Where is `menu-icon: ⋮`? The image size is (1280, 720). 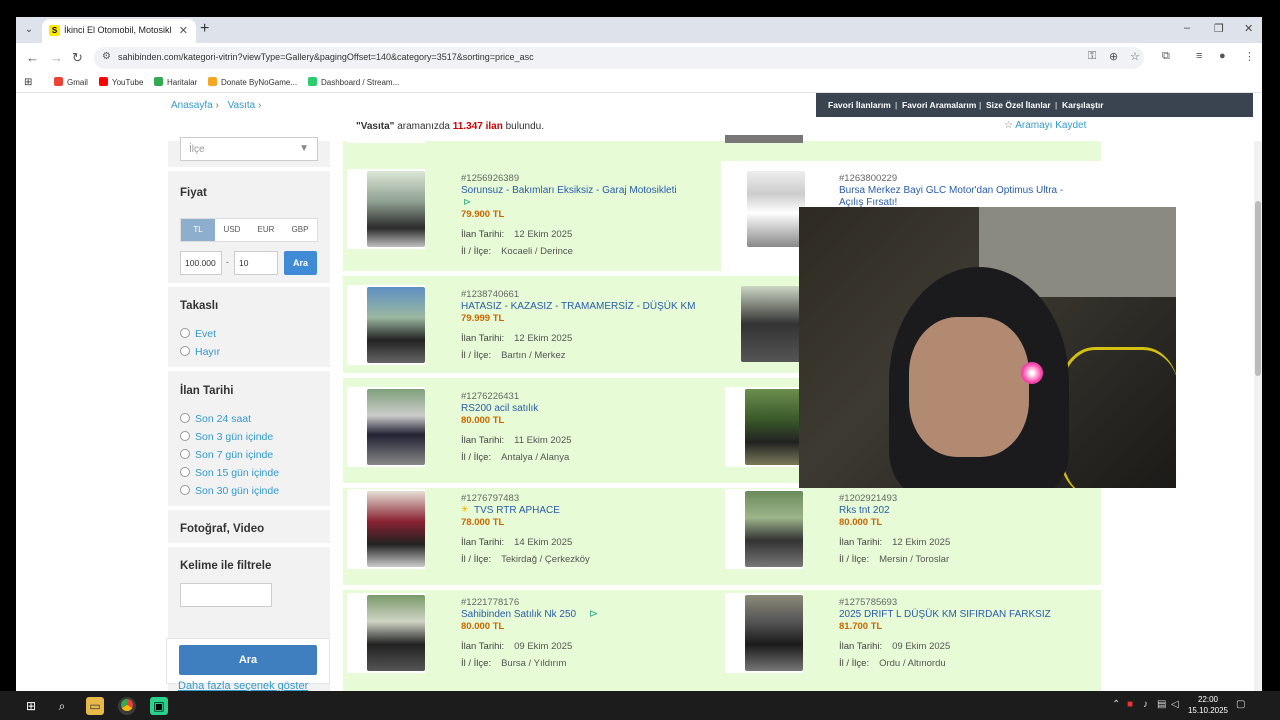 menu-icon: ⋮ is located at coordinates (1249, 56).